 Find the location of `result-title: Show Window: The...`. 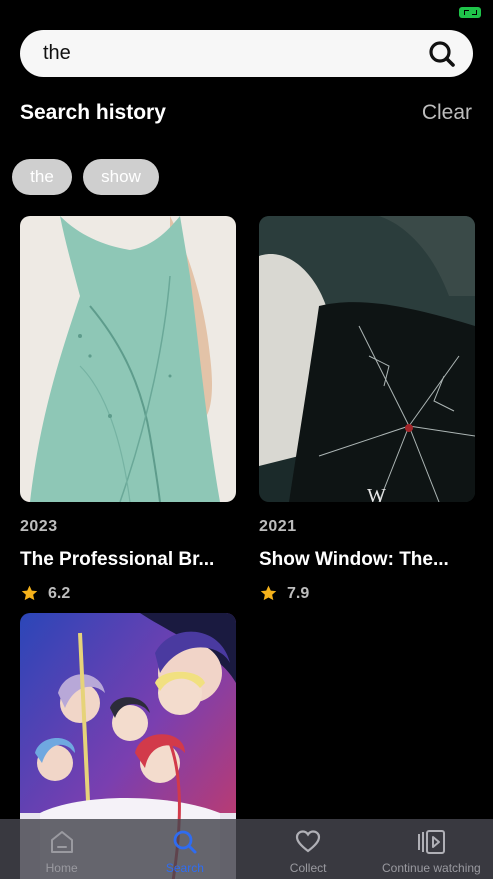

result-title: Show Window: The... is located at coordinates (367, 560).